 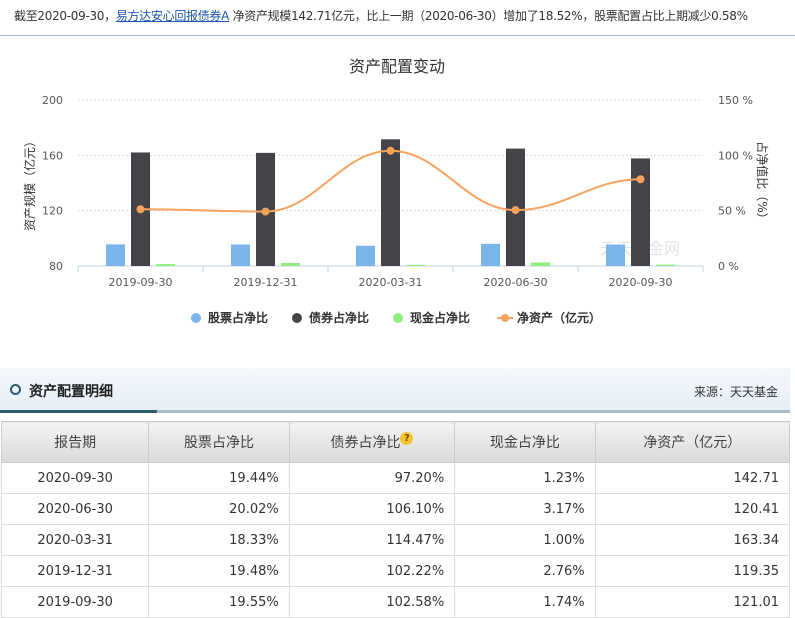 I want to click on x-tick-label: 2020-06-30, so click(x=516, y=282).